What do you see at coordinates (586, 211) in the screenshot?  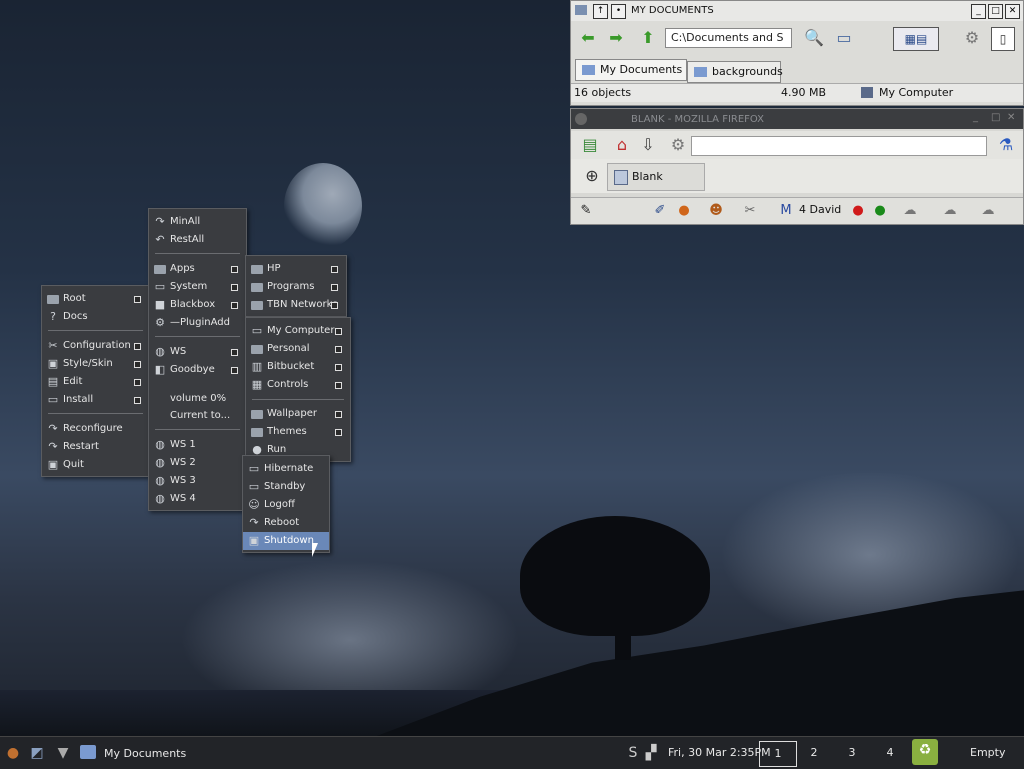 I see `pen-icon: ✎` at bounding box center [586, 211].